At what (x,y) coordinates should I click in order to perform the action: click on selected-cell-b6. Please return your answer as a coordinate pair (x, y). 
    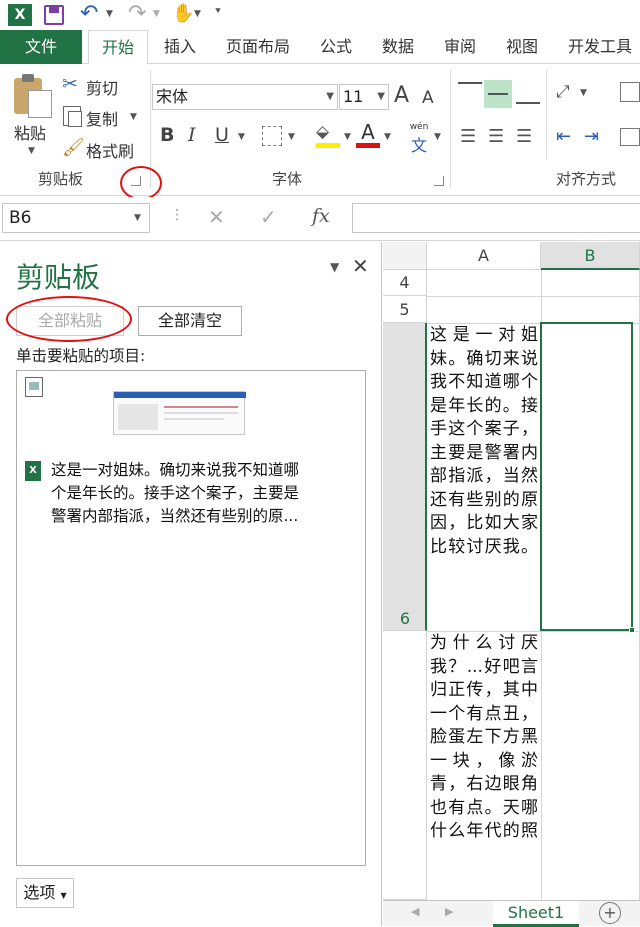
    Looking at the image, I should click on (586, 476).